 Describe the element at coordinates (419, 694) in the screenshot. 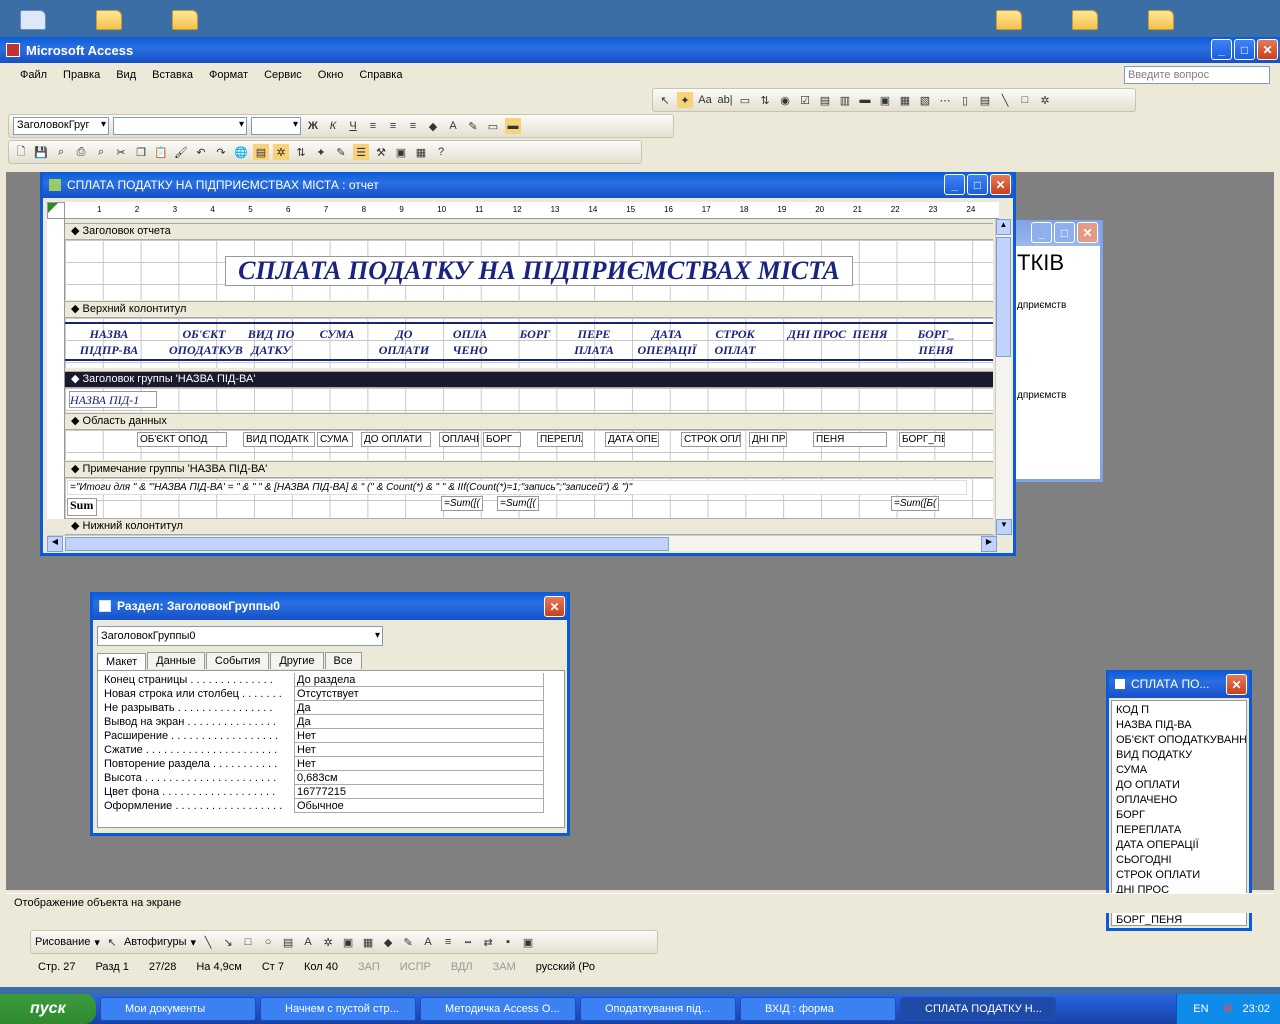

I see `property-value: Отсутствует` at that location.